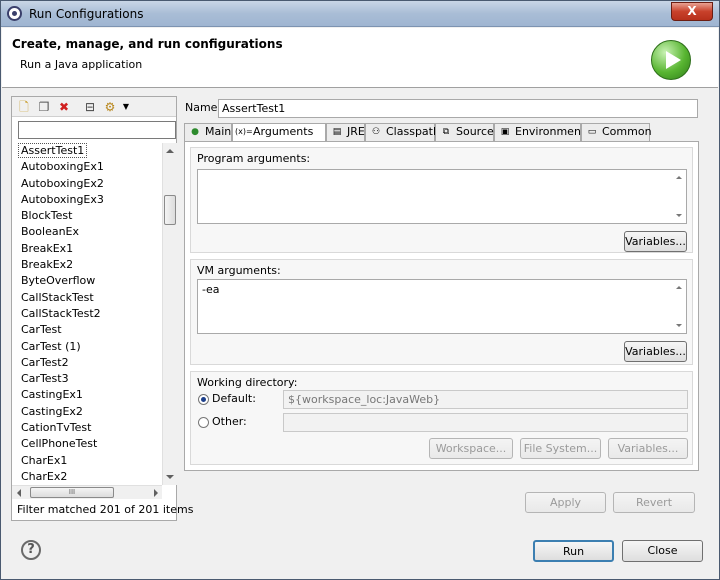  What do you see at coordinates (208, 132) in the screenshot?
I see `tab-main: ● Main` at bounding box center [208, 132].